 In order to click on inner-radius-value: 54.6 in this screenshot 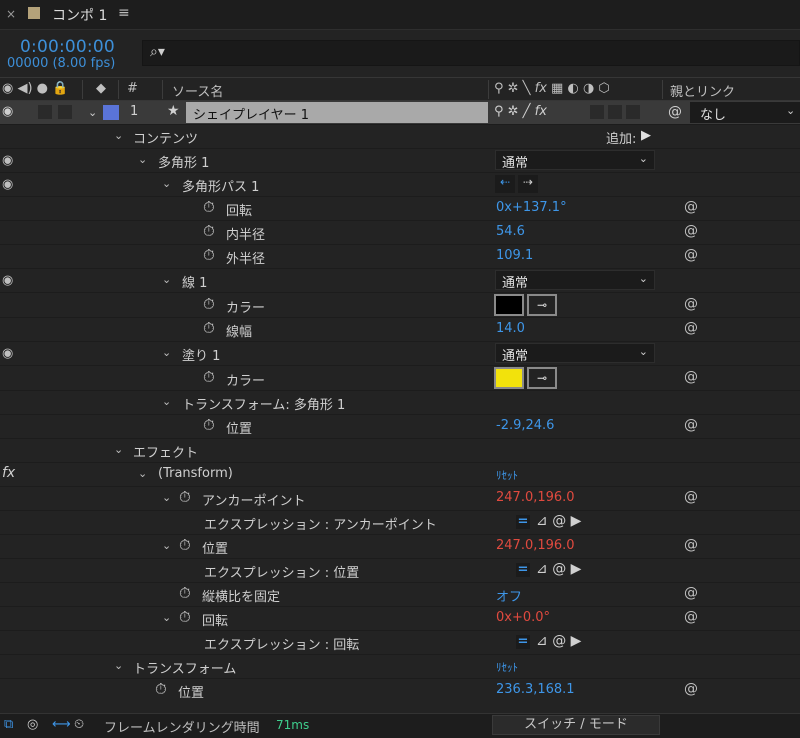, I will do `click(510, 231)`.